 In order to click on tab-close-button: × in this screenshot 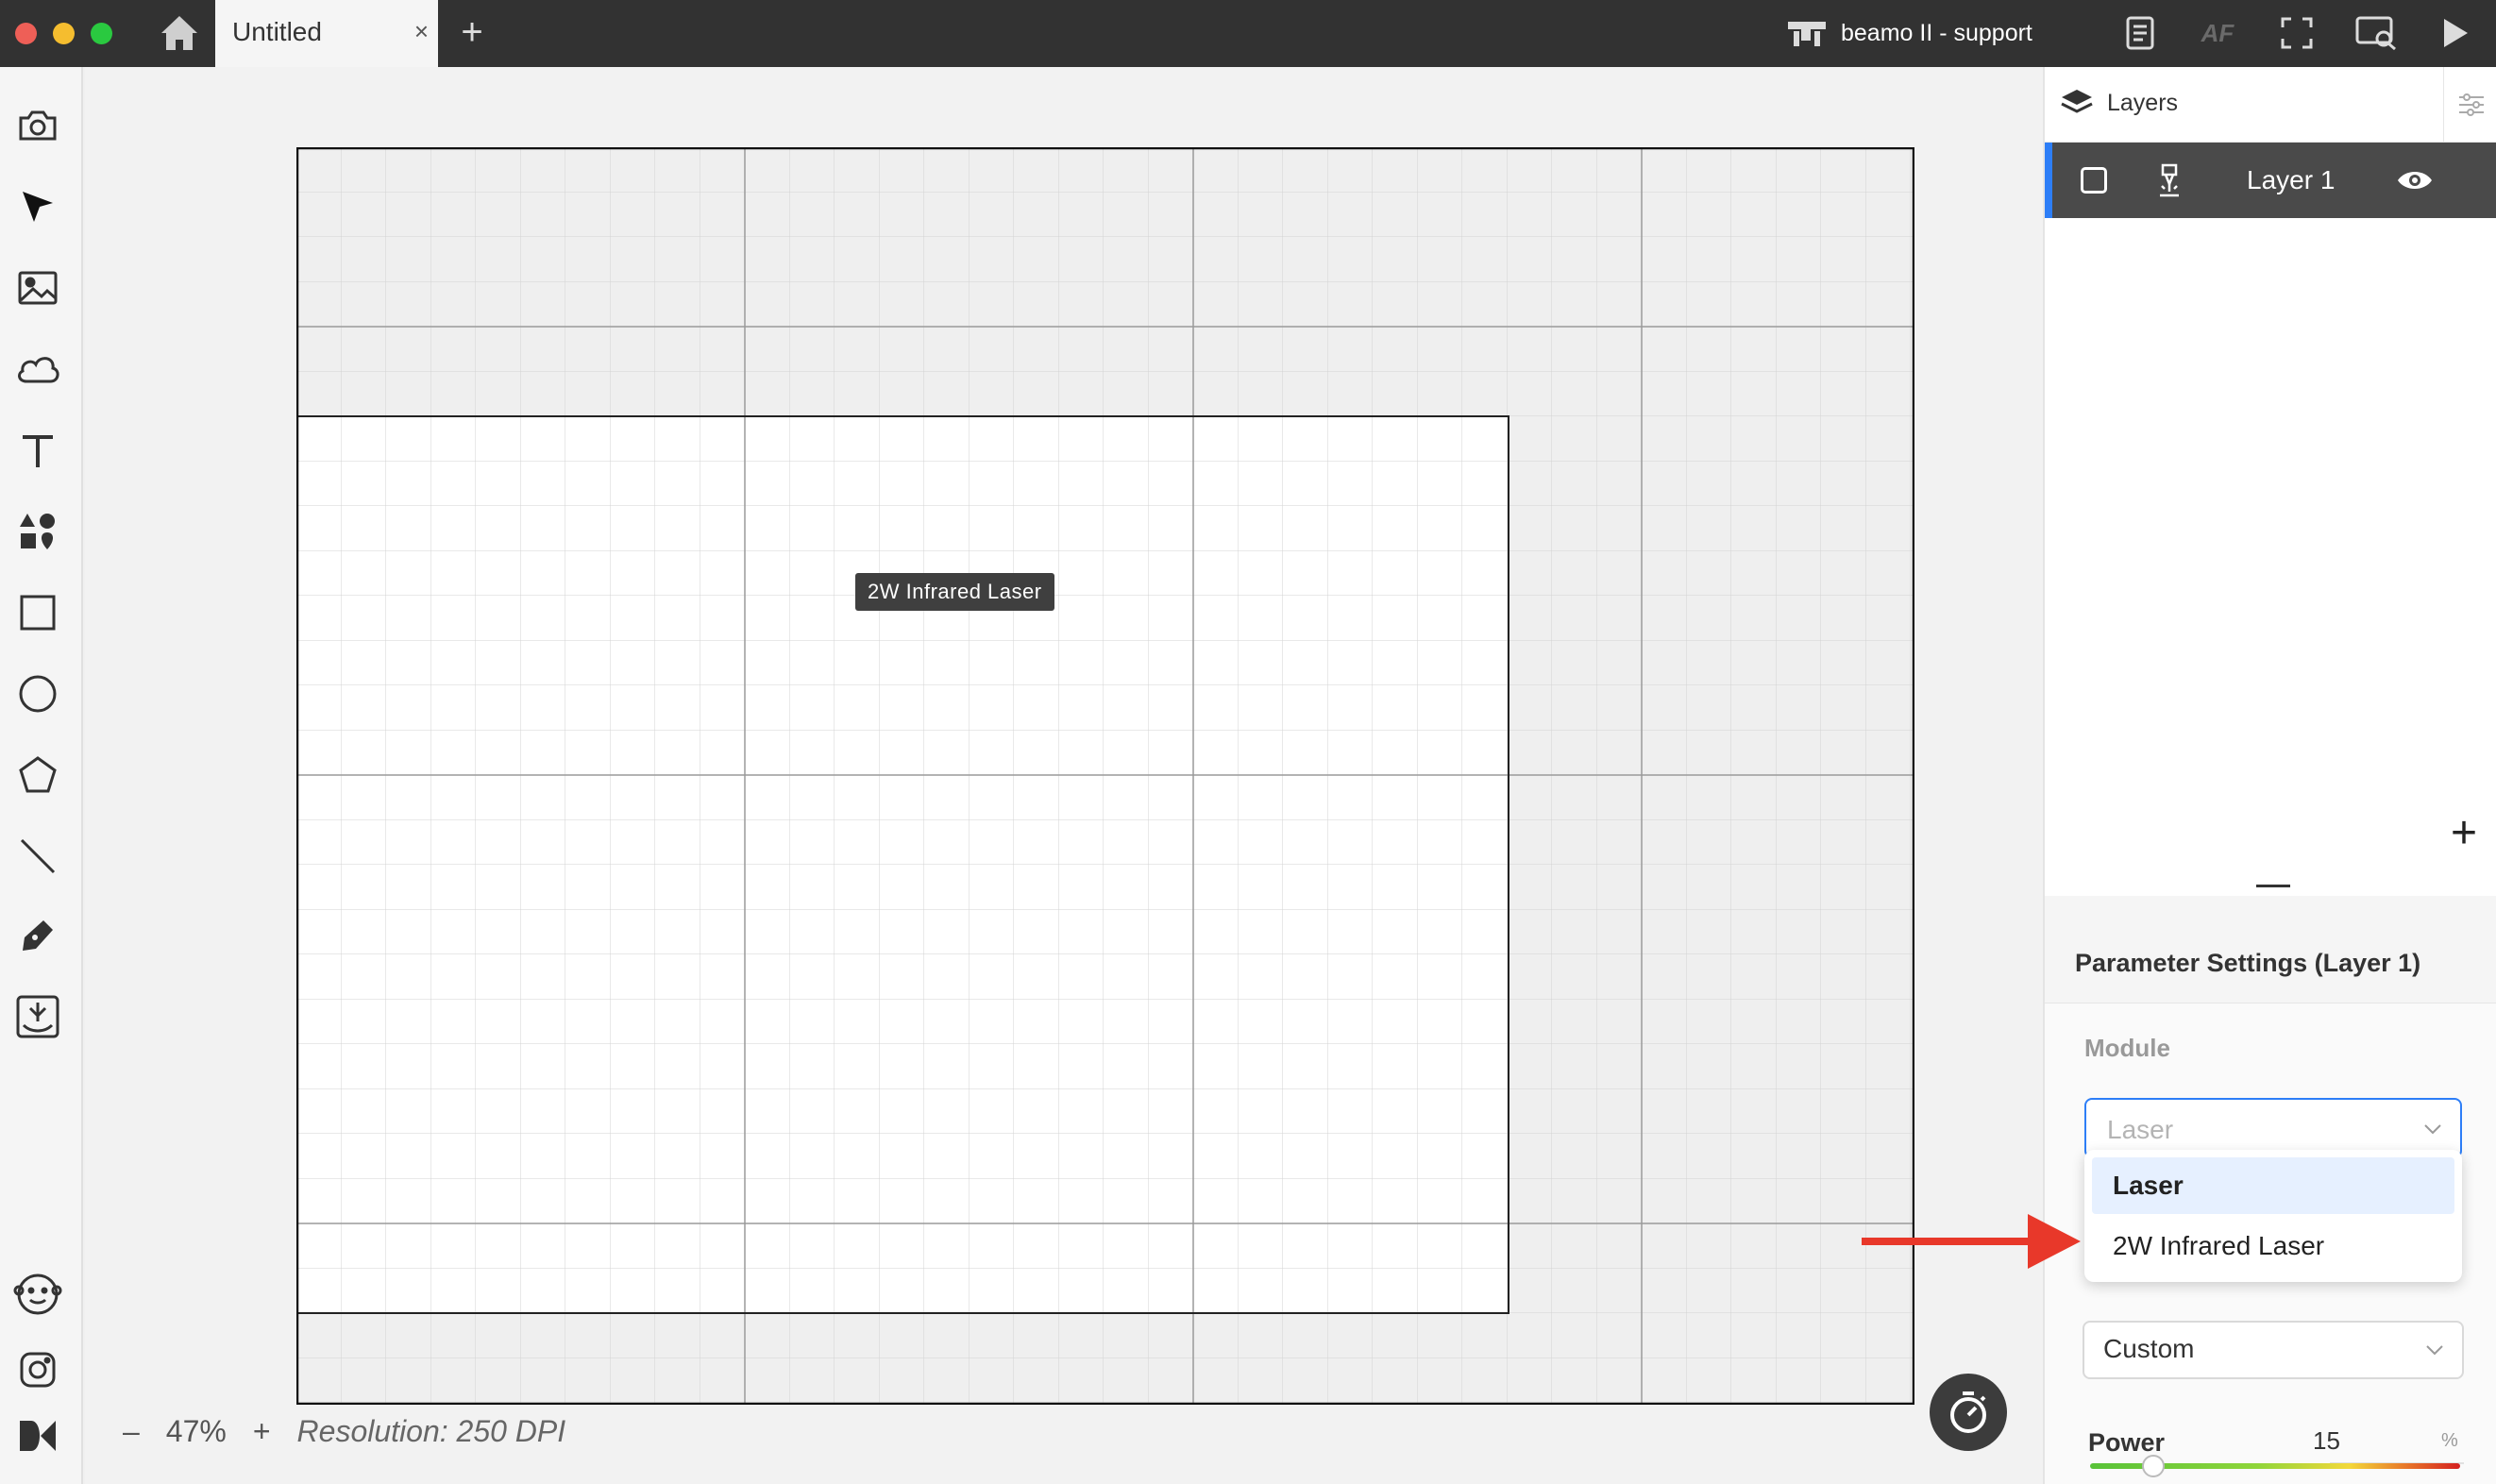, I will do `click(421, 31)`.